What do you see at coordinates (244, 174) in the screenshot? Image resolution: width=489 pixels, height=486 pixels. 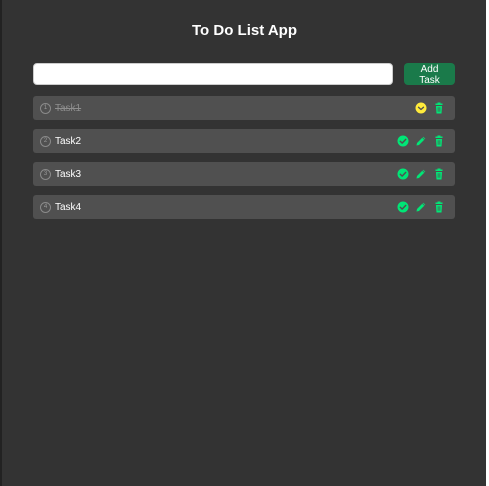 I see `task-row: 3 Task3` at bounding box center [244, 174].